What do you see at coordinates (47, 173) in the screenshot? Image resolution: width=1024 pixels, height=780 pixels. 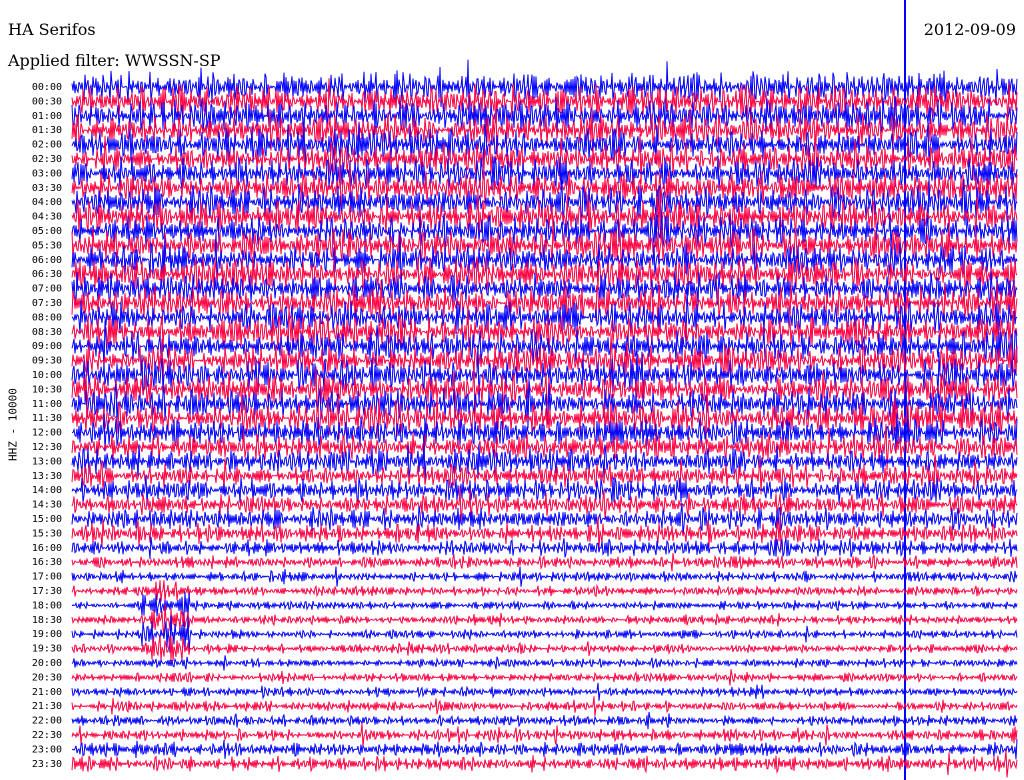 I see `row-time-label: 03:00` at bounding box center [47, 173].